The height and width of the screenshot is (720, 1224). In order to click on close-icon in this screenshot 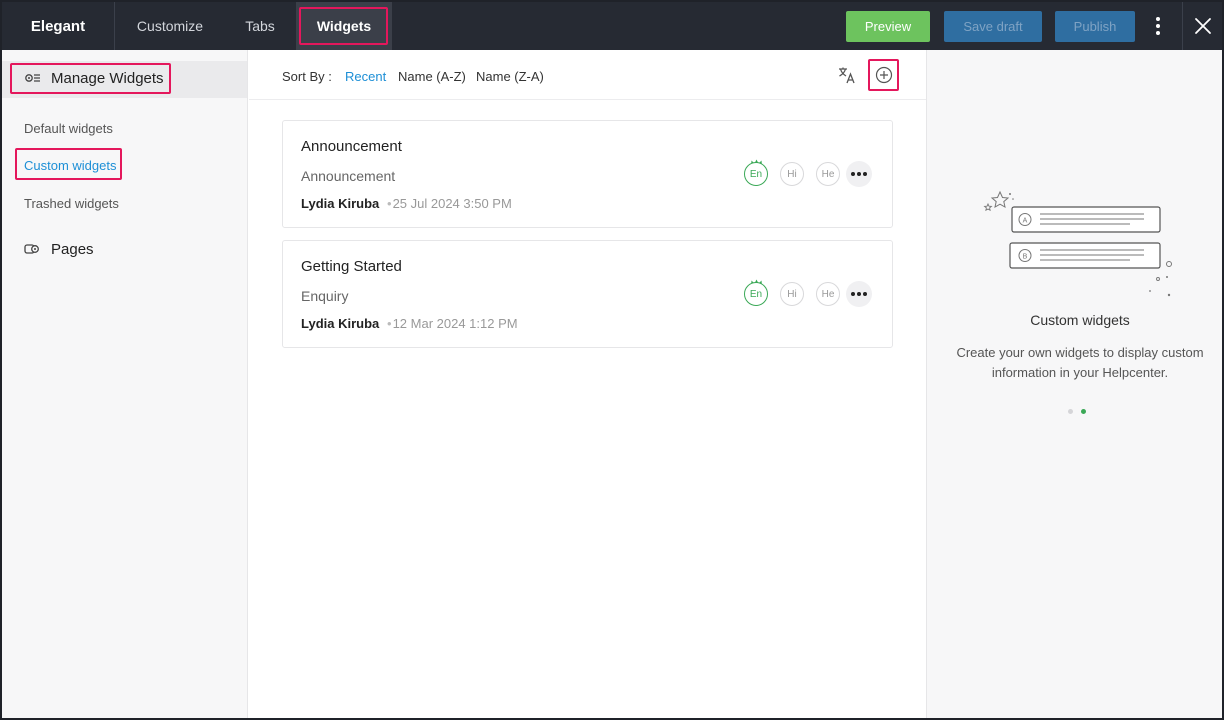, I will do `click(1202, 26)`.